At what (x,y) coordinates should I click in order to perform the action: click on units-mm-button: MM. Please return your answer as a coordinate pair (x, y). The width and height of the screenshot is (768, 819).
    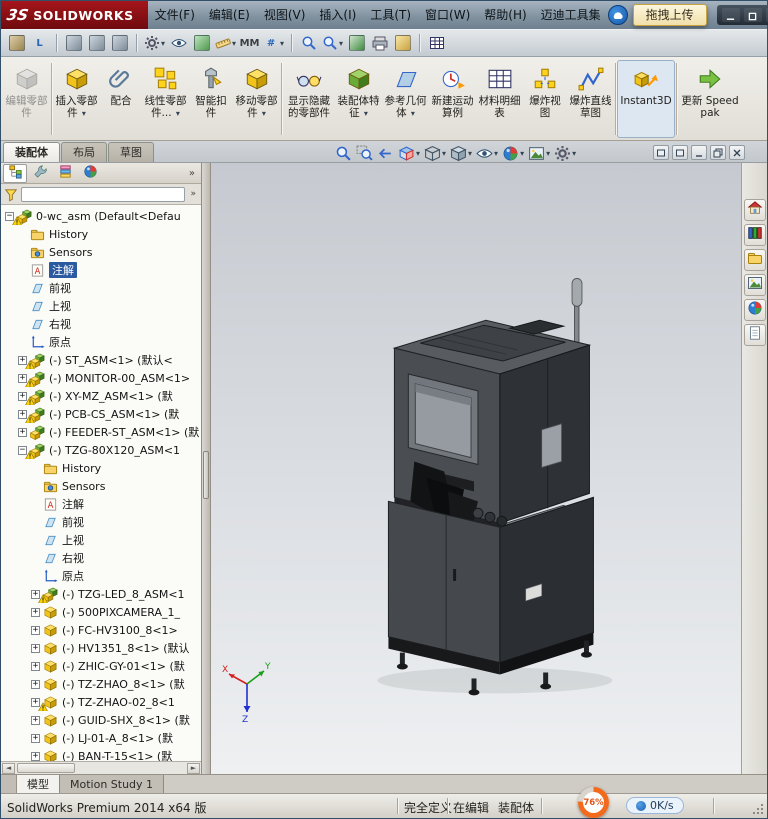
    Looking at the image, I should click on (249, 43).